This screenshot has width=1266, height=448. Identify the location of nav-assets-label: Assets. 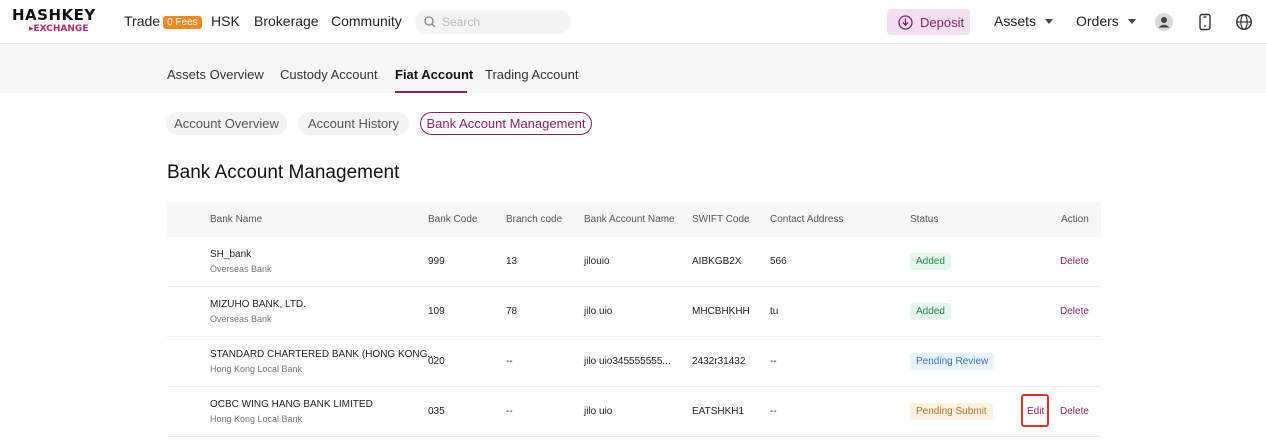
(1015, 21).